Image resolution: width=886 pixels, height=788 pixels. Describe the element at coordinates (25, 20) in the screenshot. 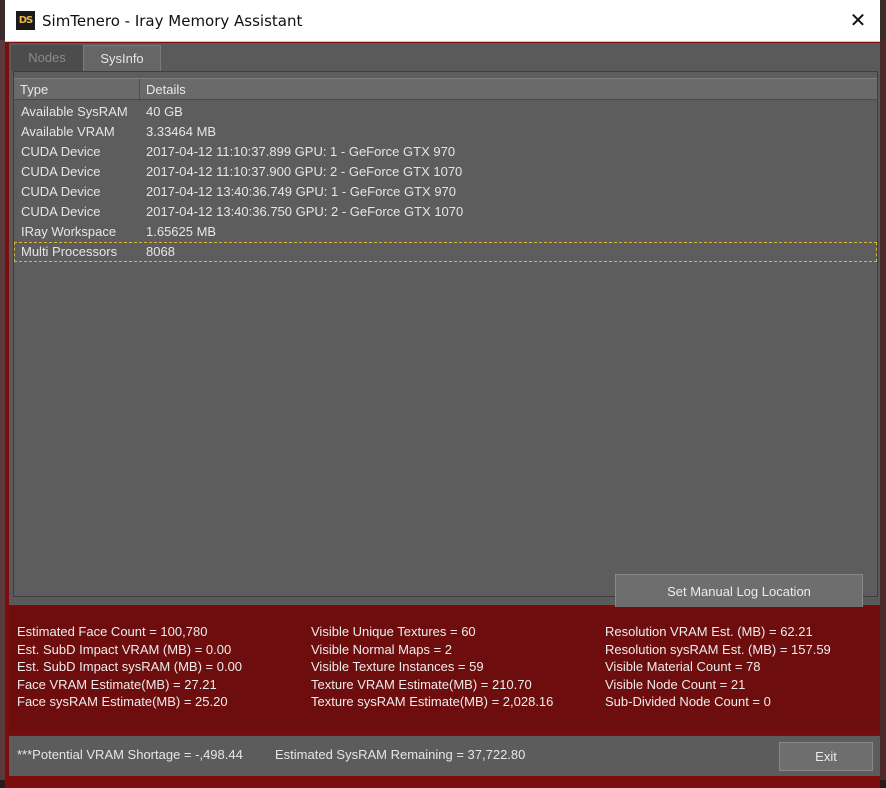

I see `daz-studio-app-icon: DS` at that location.